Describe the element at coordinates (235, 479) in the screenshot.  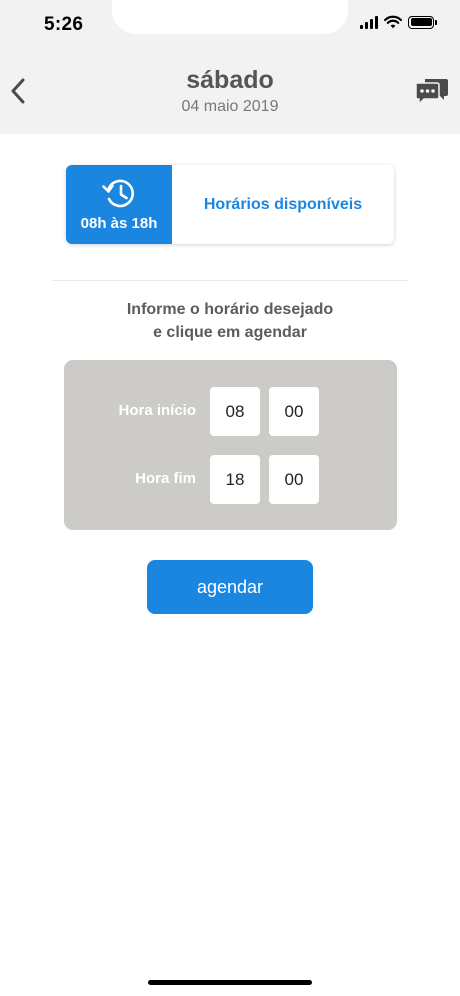
I see `end-hour-input: 18` at that location.